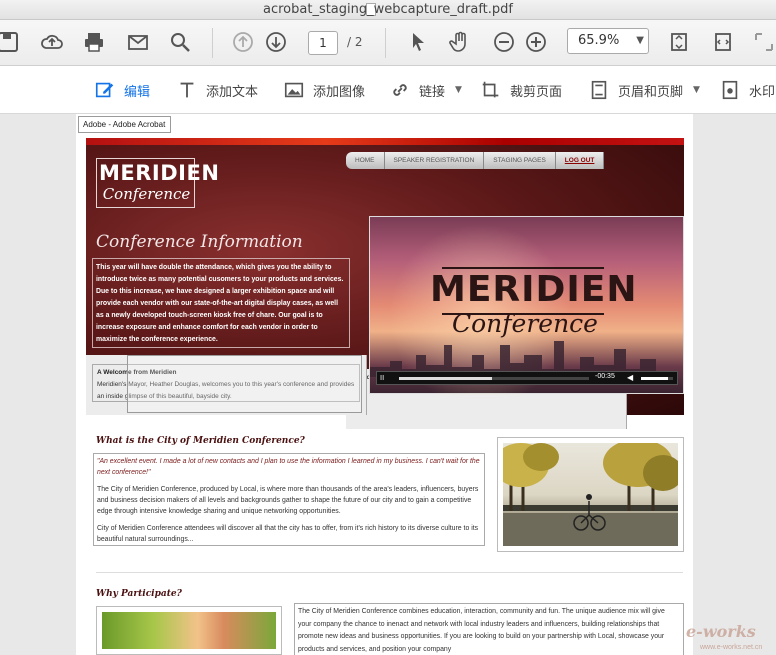 The height and width of the screenshot is (655, 776). I want to click on zoom-out-icon, so click(504, 42).